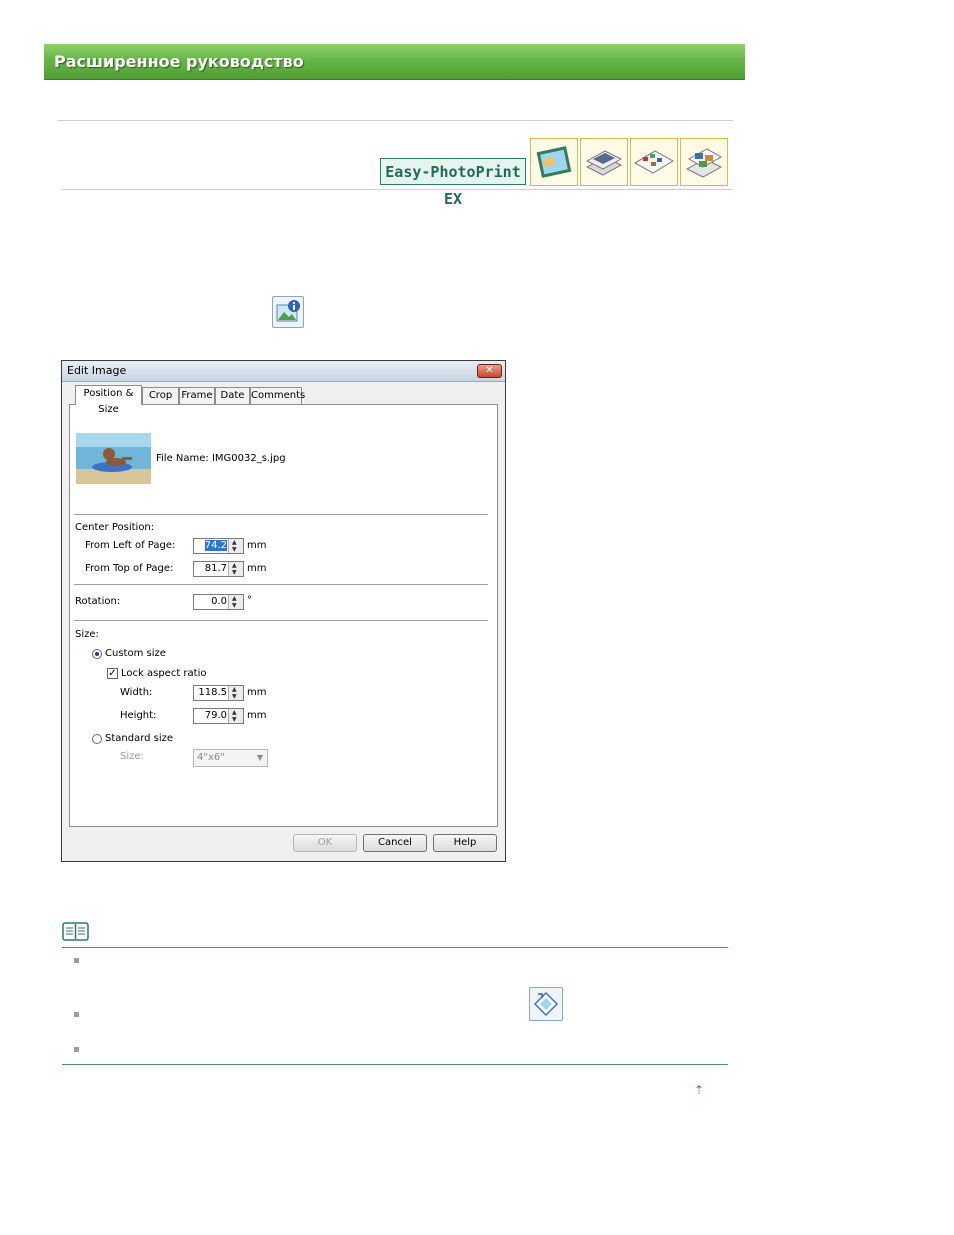 This screenshot has height=1235, width=954. What do you see at coordinates (108, 400) in the screenshot?
I see `tab-position-size: Position & Size` at bounding box center [108, 400].